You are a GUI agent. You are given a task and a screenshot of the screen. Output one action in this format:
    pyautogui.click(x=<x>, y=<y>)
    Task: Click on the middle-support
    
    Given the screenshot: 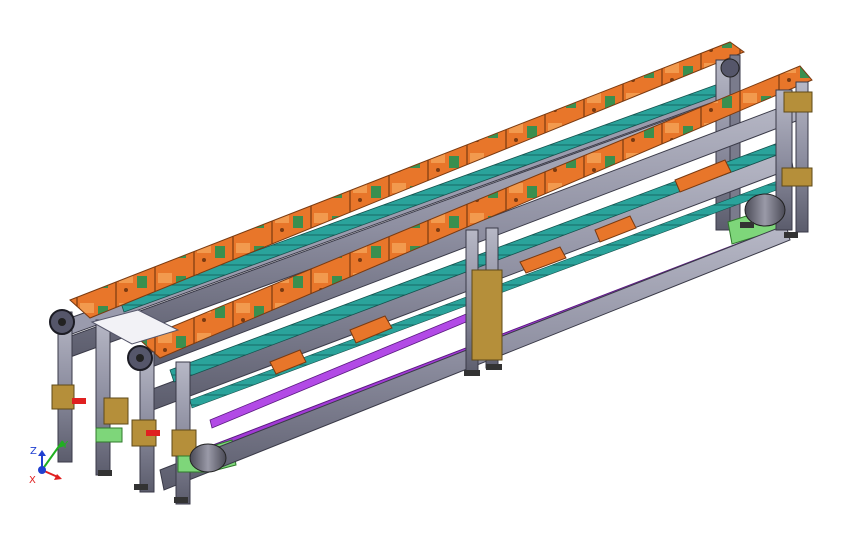 What is the action you would take?
    pyautogui.click(x=483, y=301)
    